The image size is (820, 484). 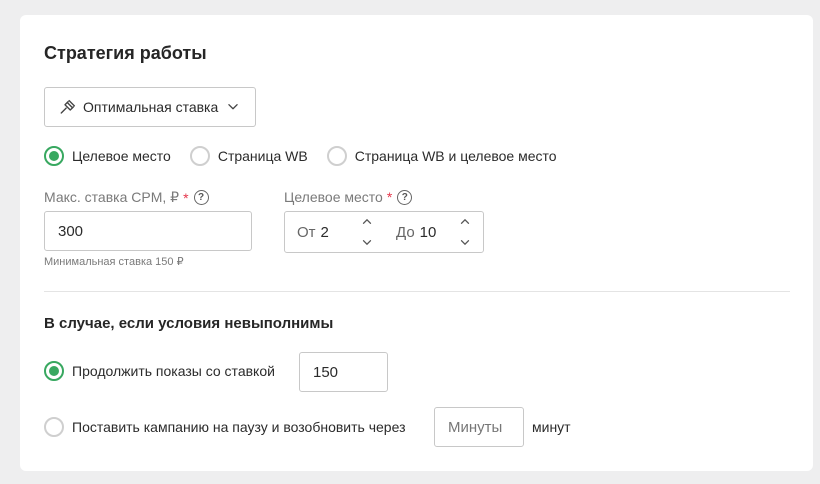 What do you see at coordinates (112, 197) in the screenshot?
I see `max-bid-label-text: Макс. ставка CPM, ₽` at bounding box center [112, 197].